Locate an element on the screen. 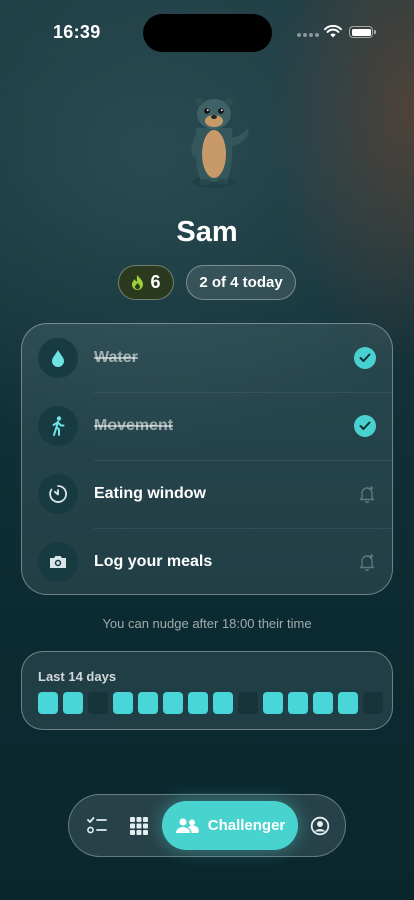  profile-icon is located at coordinates (320, 826).